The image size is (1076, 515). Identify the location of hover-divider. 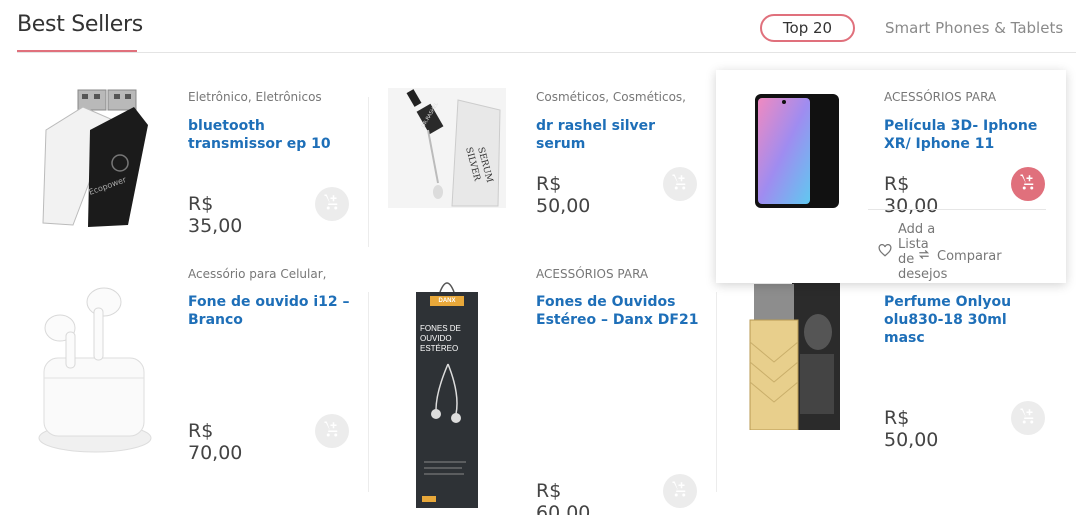
(957, 209).